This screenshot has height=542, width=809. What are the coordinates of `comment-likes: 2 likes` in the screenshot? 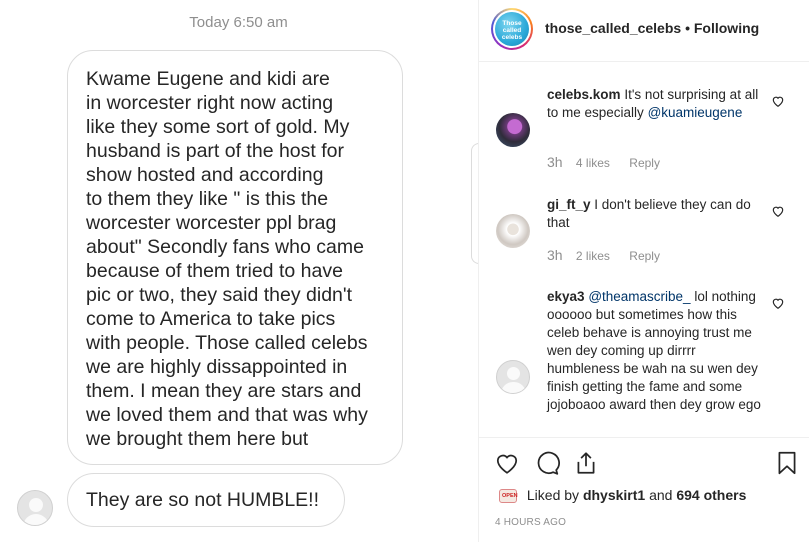 It's located at (593, 256).